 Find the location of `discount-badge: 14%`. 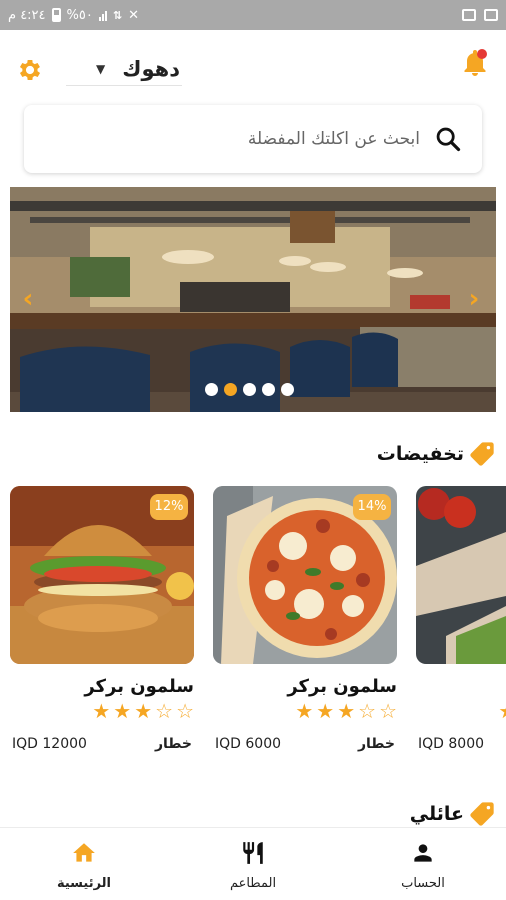

discount-badge: 14% is located at coordinates (372, 507).